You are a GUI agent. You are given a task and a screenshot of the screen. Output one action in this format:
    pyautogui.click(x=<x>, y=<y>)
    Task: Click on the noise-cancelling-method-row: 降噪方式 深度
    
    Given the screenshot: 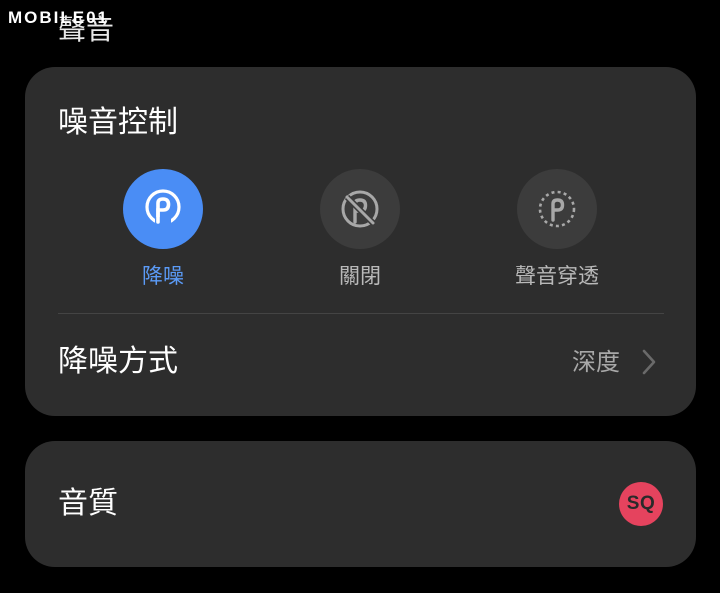 What is the action you would take?
    pyautogui.click(x=360, y=362)
    